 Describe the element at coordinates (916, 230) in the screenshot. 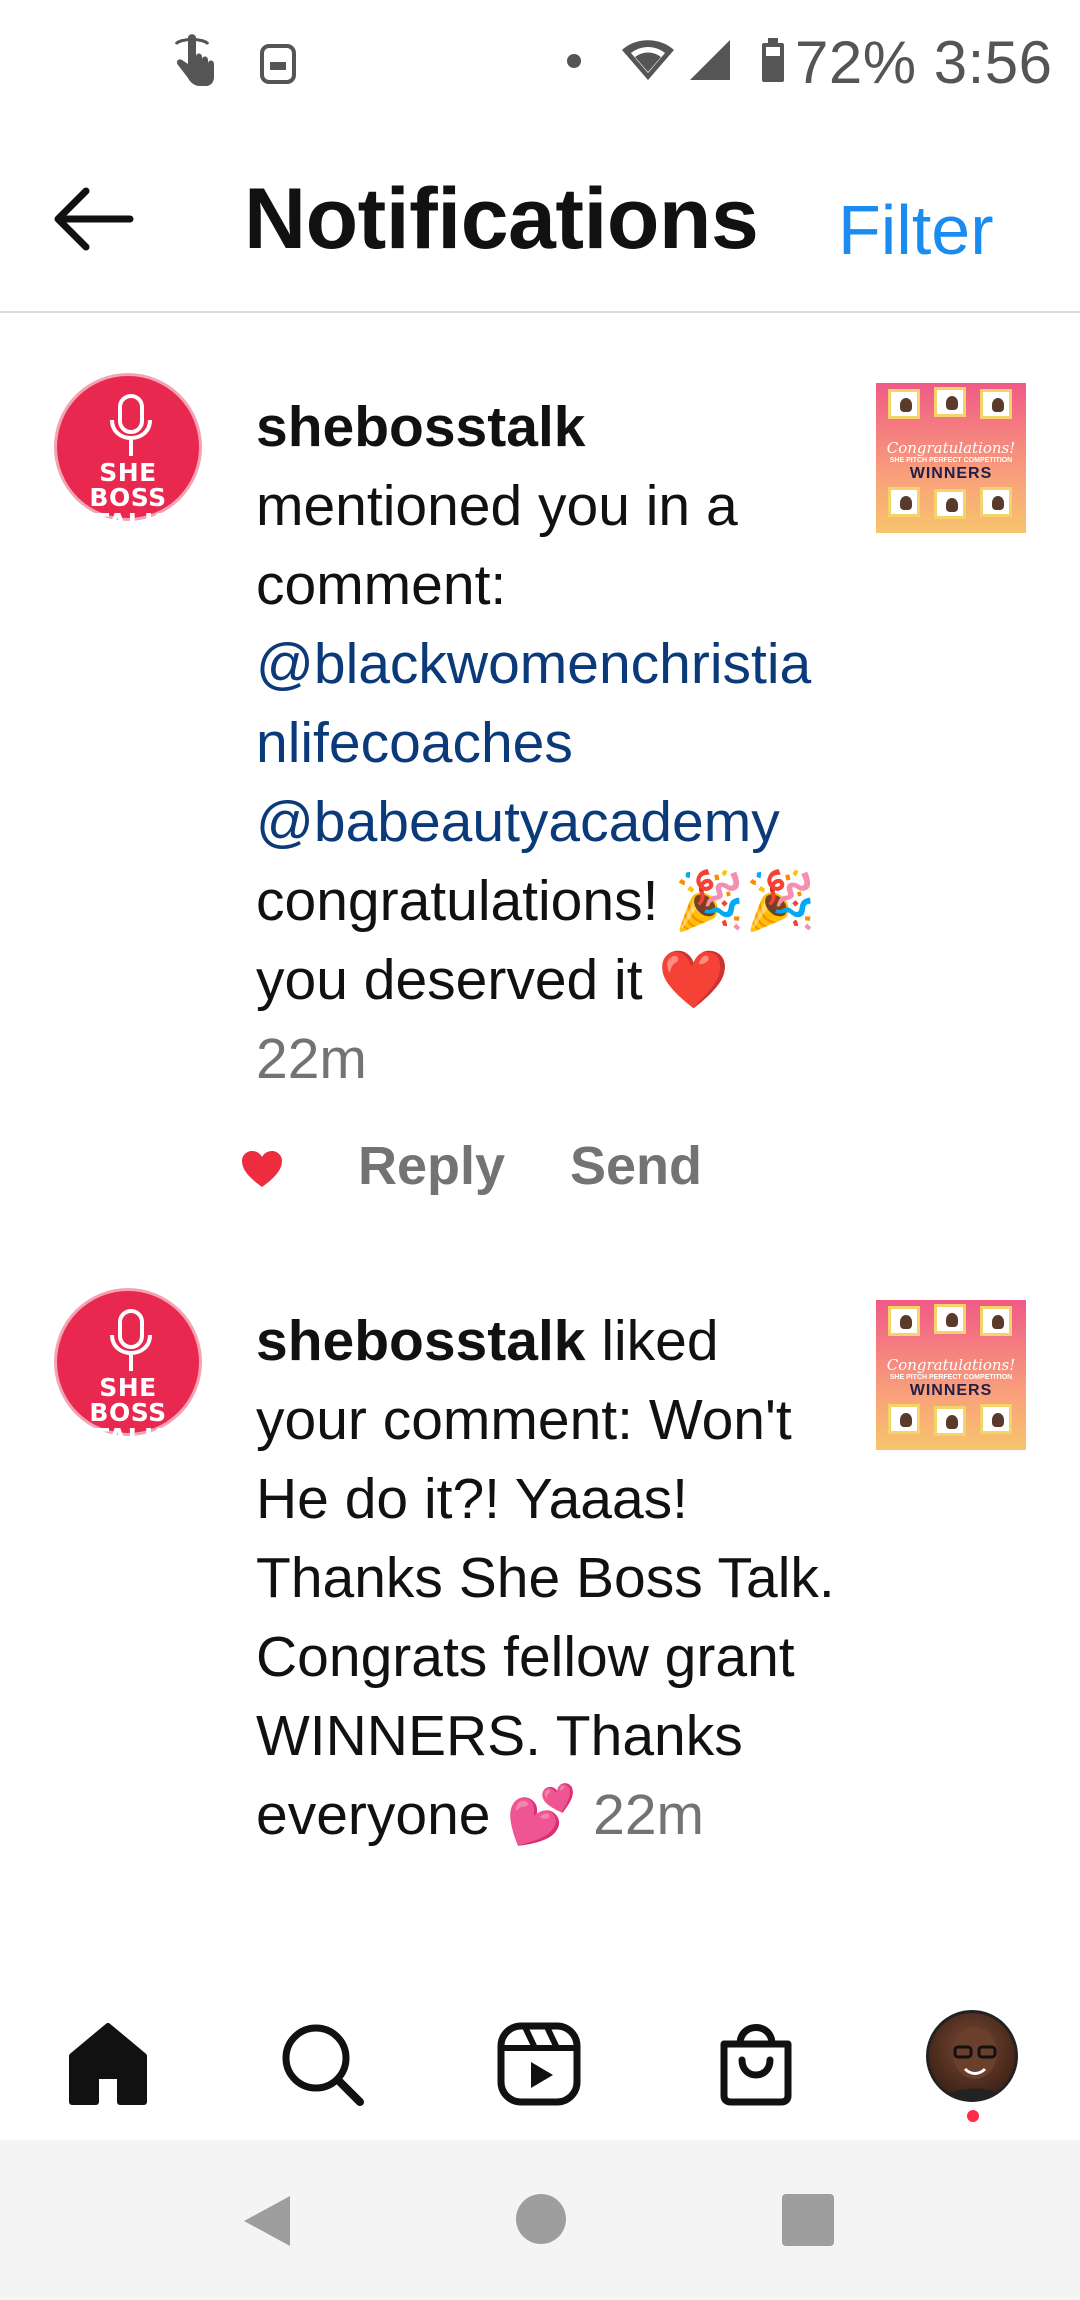

I see `filter-button: Filter` at that location.